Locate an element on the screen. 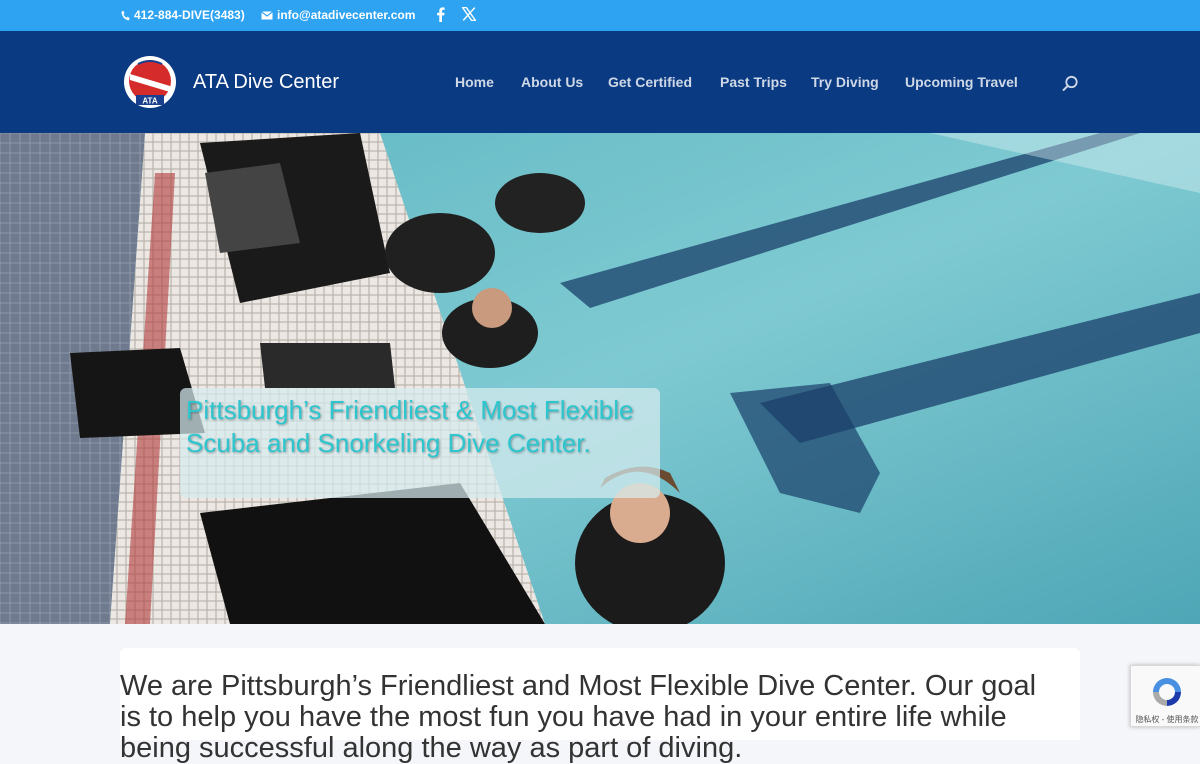  phone-number: 412-884-DIVE(3483) is located at coordinates (189, 15).